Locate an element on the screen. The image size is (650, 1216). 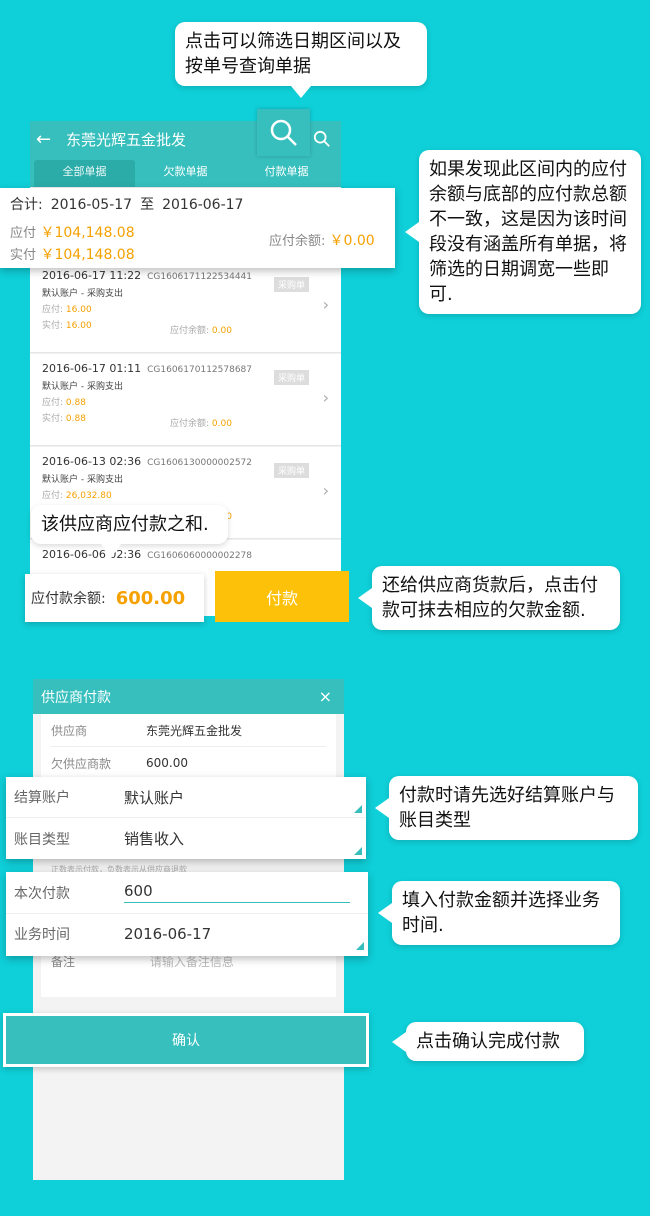
confirm-button: 确认 is located at coordinates (186, 1040).